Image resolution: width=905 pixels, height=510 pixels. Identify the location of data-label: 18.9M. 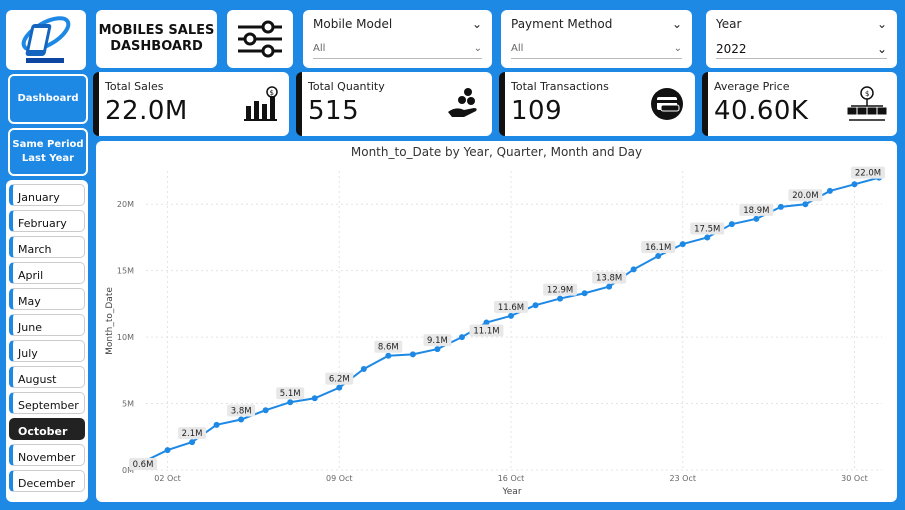
(756, 211).